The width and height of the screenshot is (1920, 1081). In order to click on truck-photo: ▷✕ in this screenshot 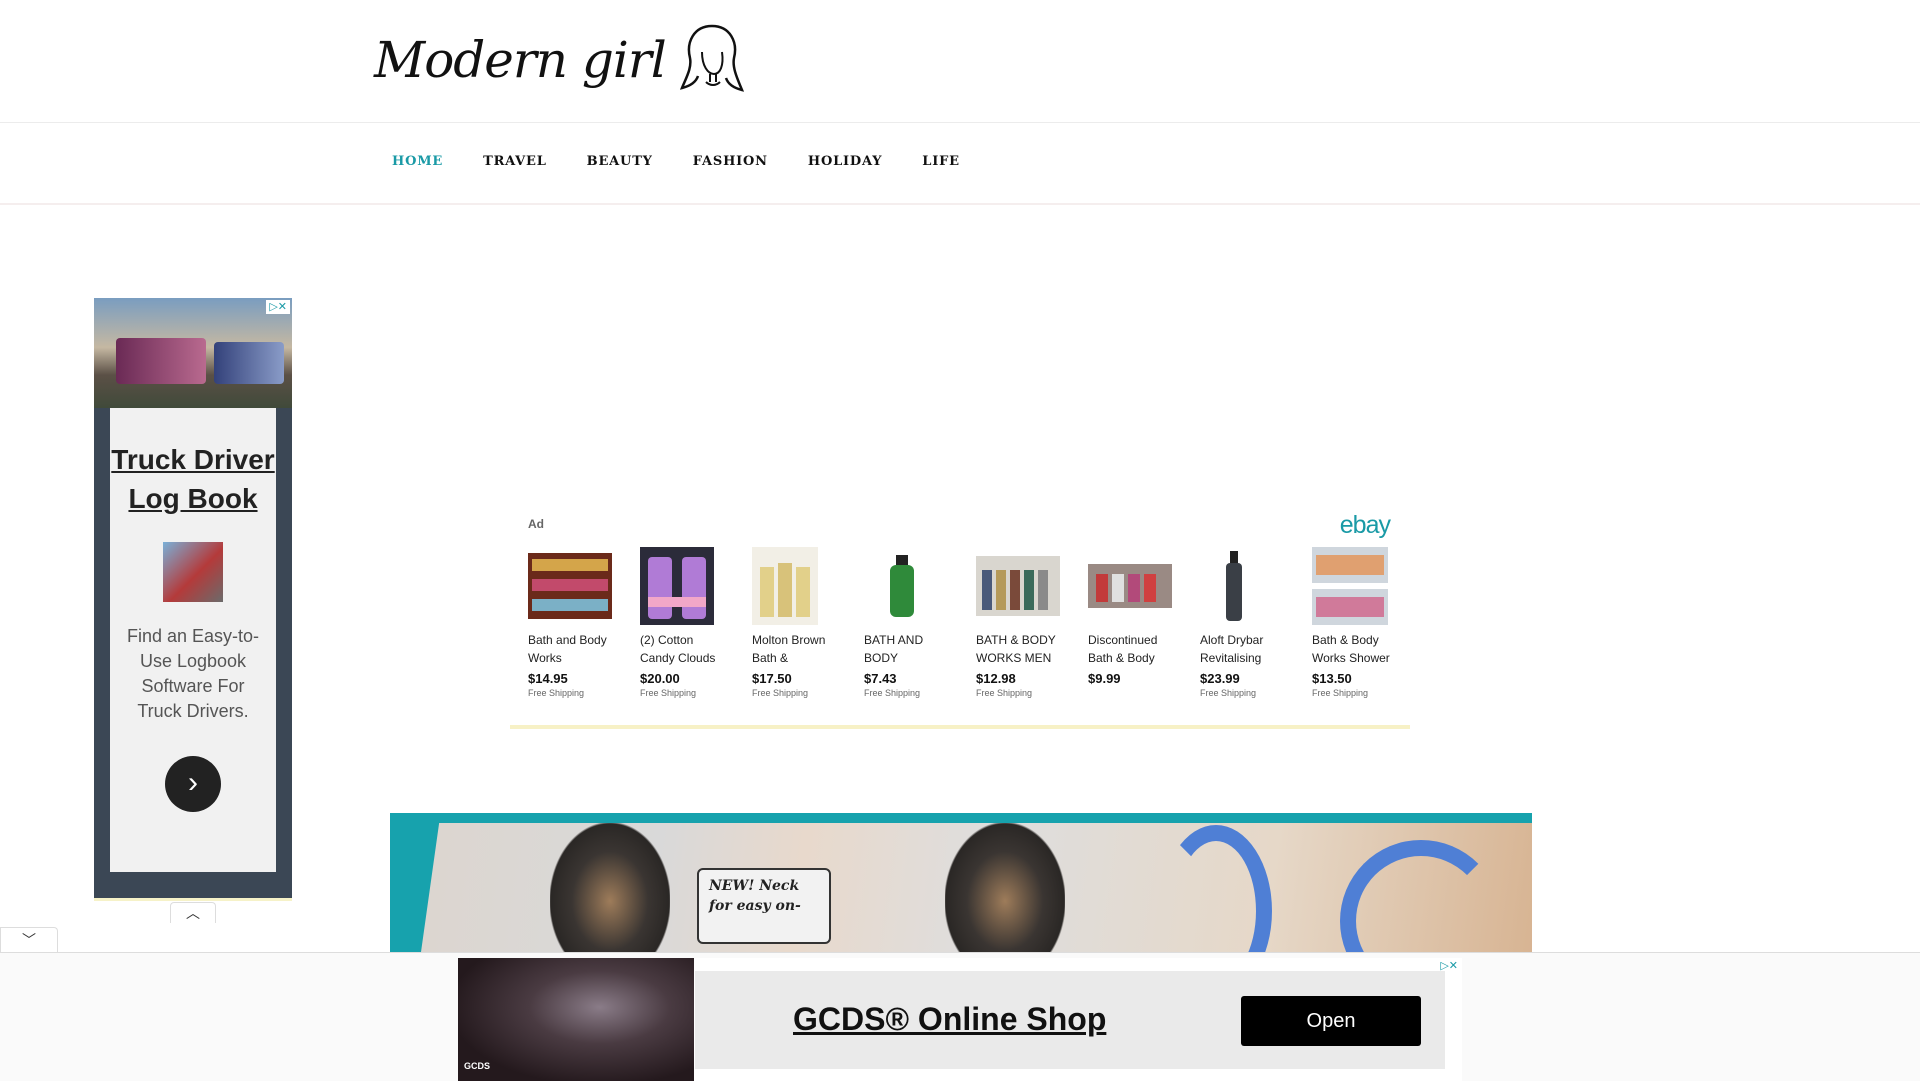, I will do `click(193, 353)`.